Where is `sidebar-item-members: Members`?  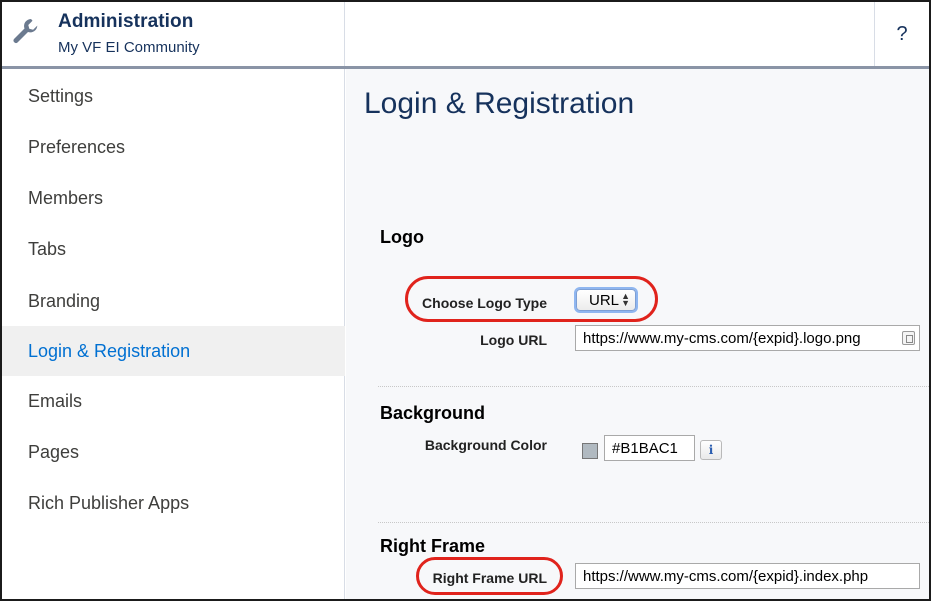 sidebar-item-members: Members is located at coordinates (173, 198).